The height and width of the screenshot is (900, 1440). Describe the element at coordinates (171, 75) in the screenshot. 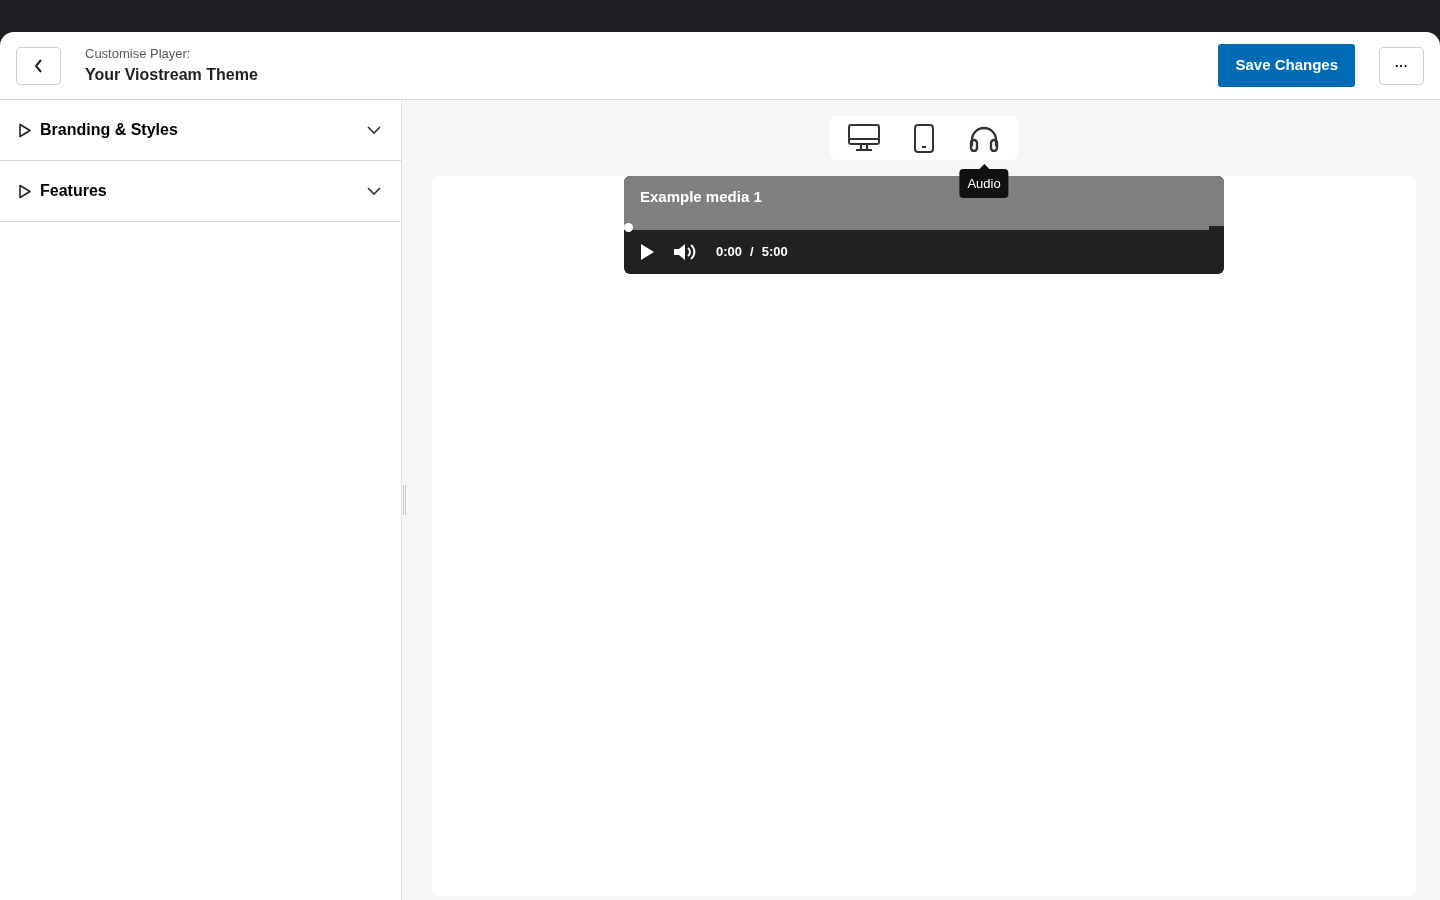

I see `page-title: Your Viostream Theme` at that location.